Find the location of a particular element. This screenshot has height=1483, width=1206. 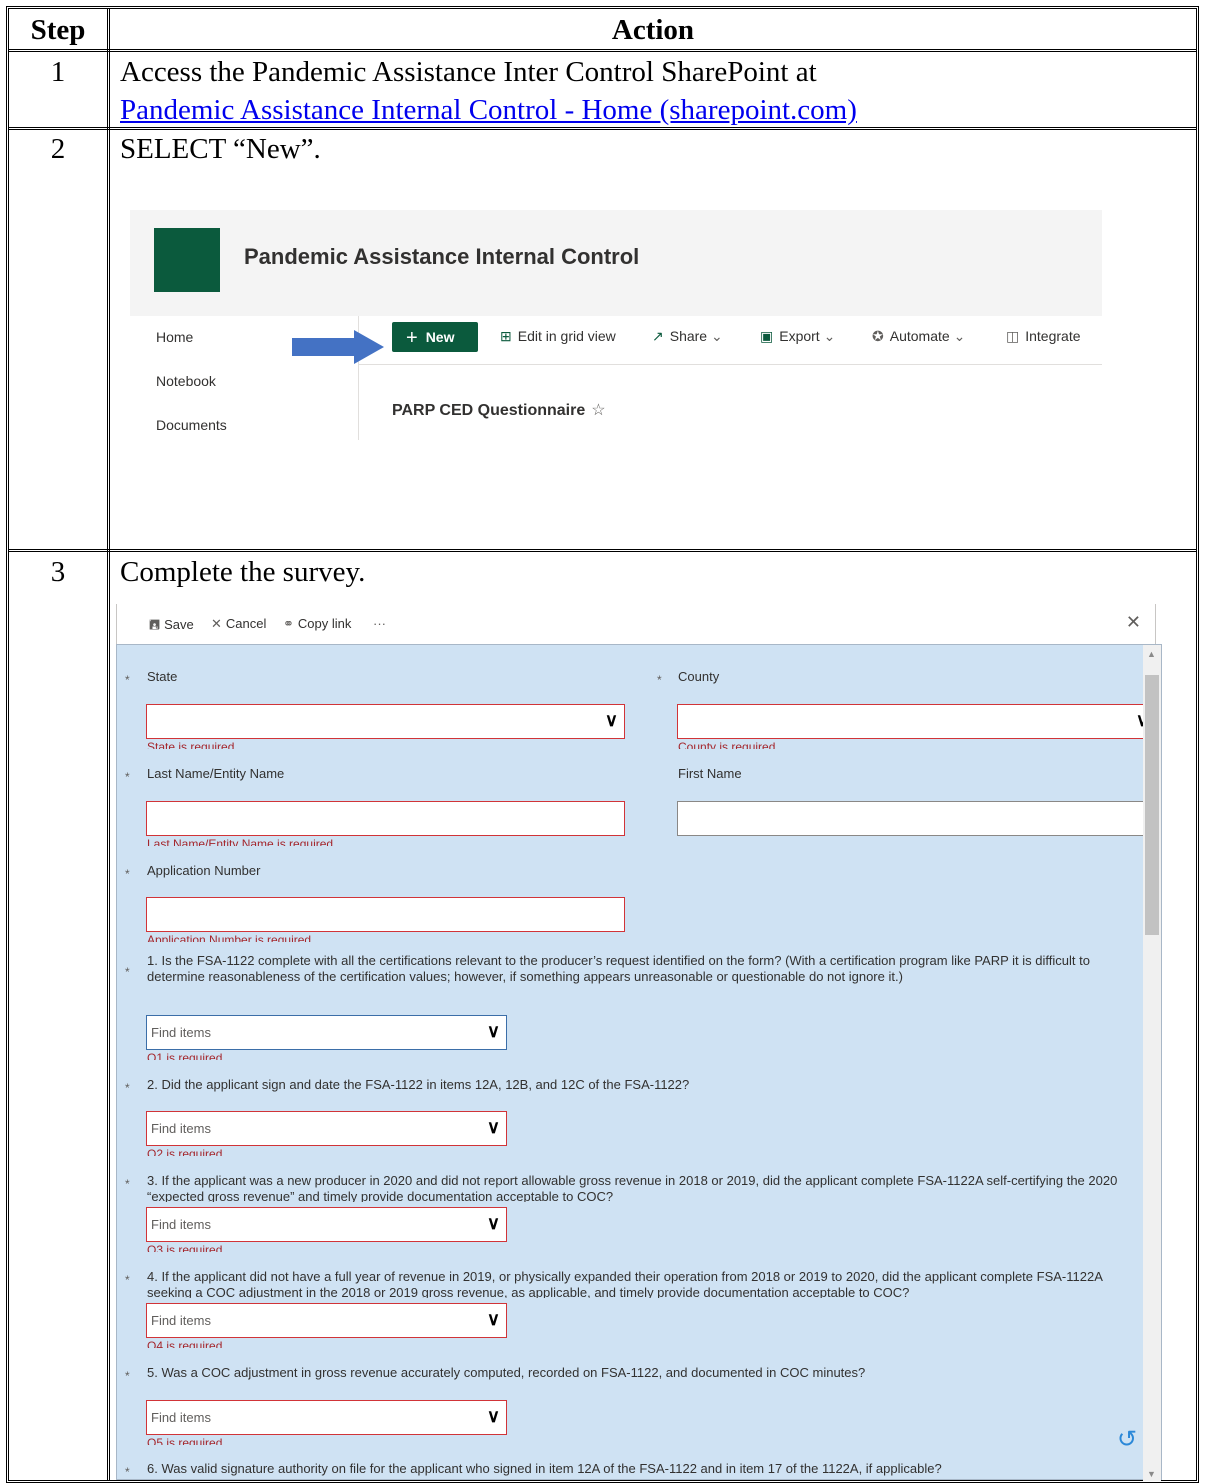

last-name-error: Last Name/Entity Name is required is located at coordinates (240, 841).